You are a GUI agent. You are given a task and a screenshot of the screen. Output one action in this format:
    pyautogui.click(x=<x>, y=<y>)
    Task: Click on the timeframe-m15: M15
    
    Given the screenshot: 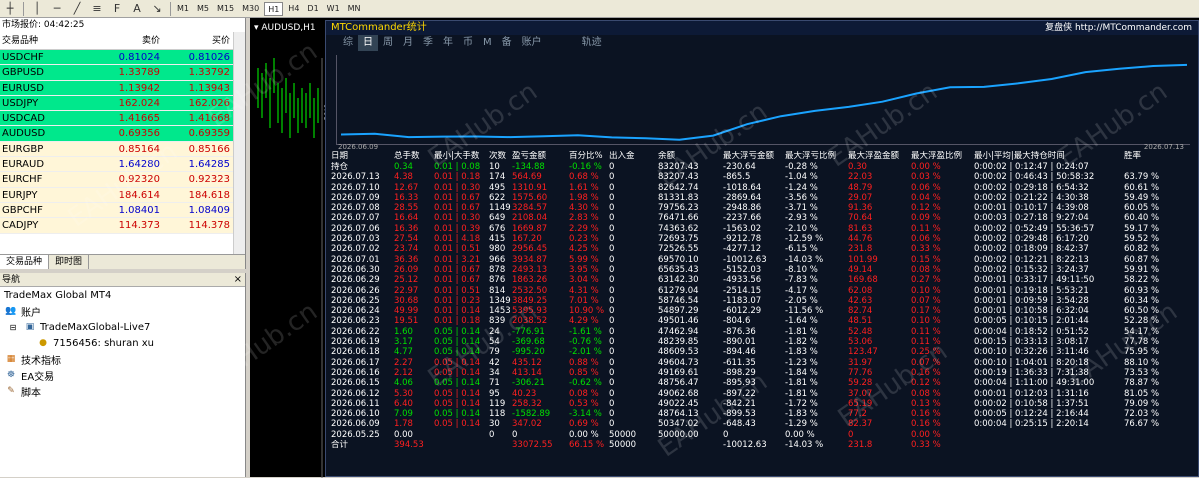 What is the action you would take?
    pyautogui.click(x=225, y=9)
    